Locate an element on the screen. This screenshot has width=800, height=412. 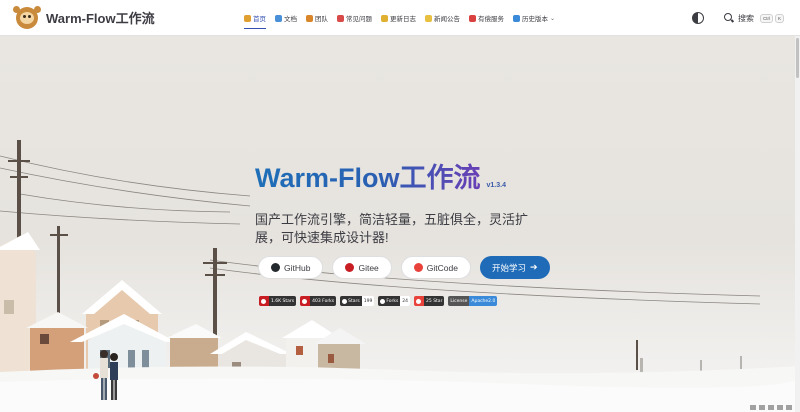
team-icon is located at coordinates (309, 18).